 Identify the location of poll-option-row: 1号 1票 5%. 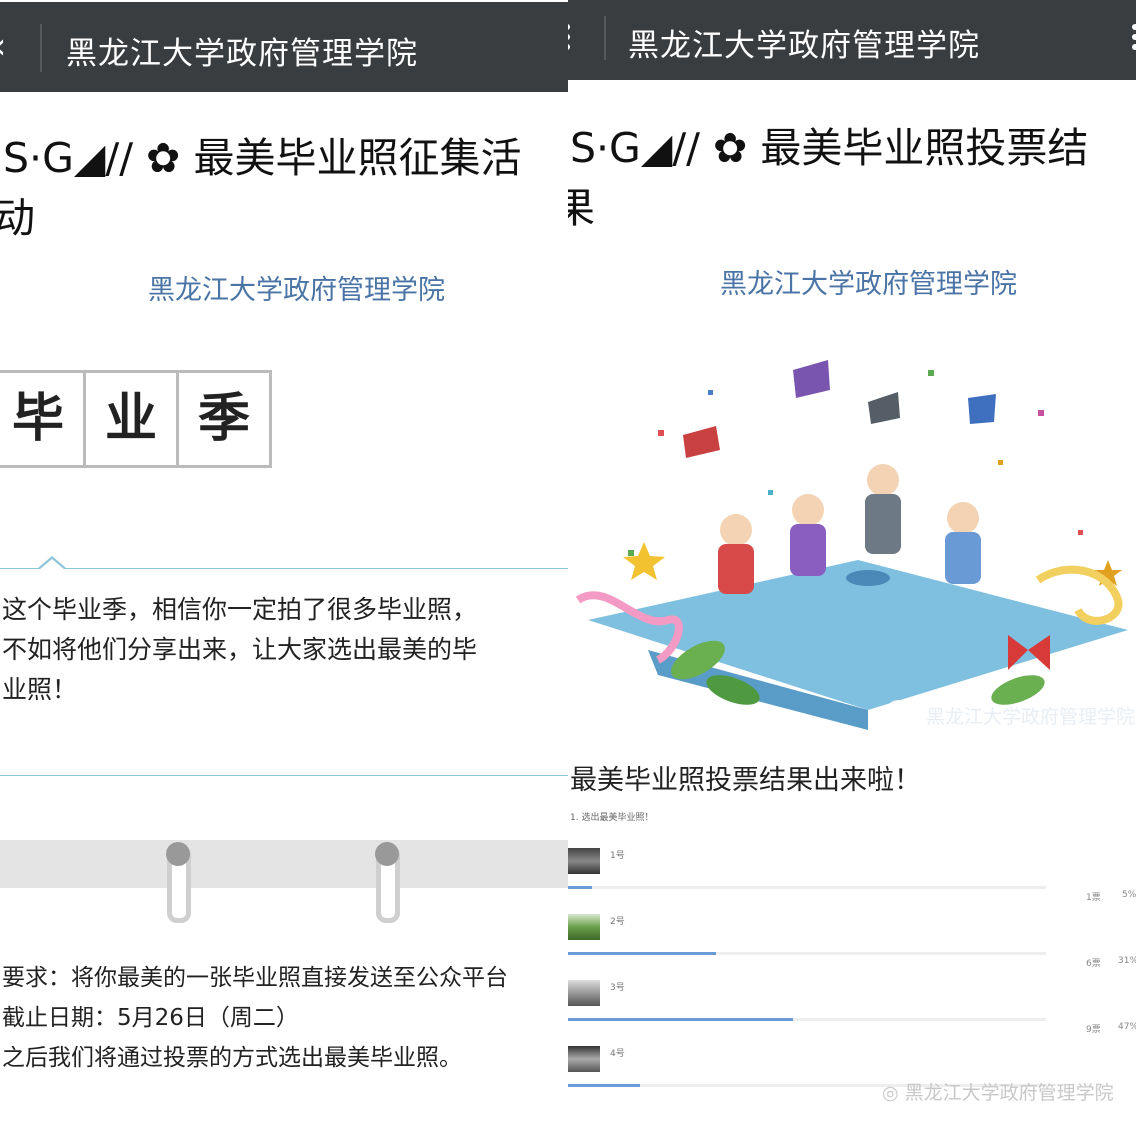
(852, 881).